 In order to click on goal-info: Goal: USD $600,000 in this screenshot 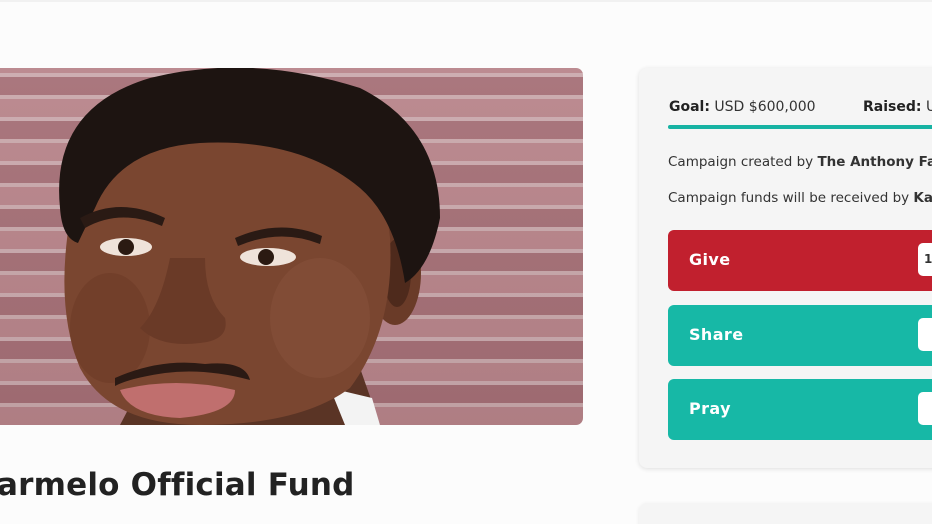, I will do `click(742, 107)`.